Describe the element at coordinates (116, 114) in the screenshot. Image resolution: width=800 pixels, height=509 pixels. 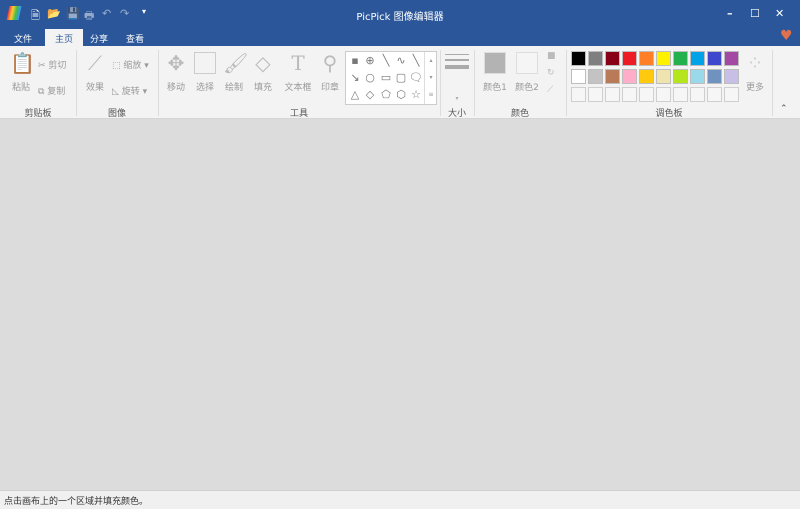
I see `group-label-image: 图像` at that location.